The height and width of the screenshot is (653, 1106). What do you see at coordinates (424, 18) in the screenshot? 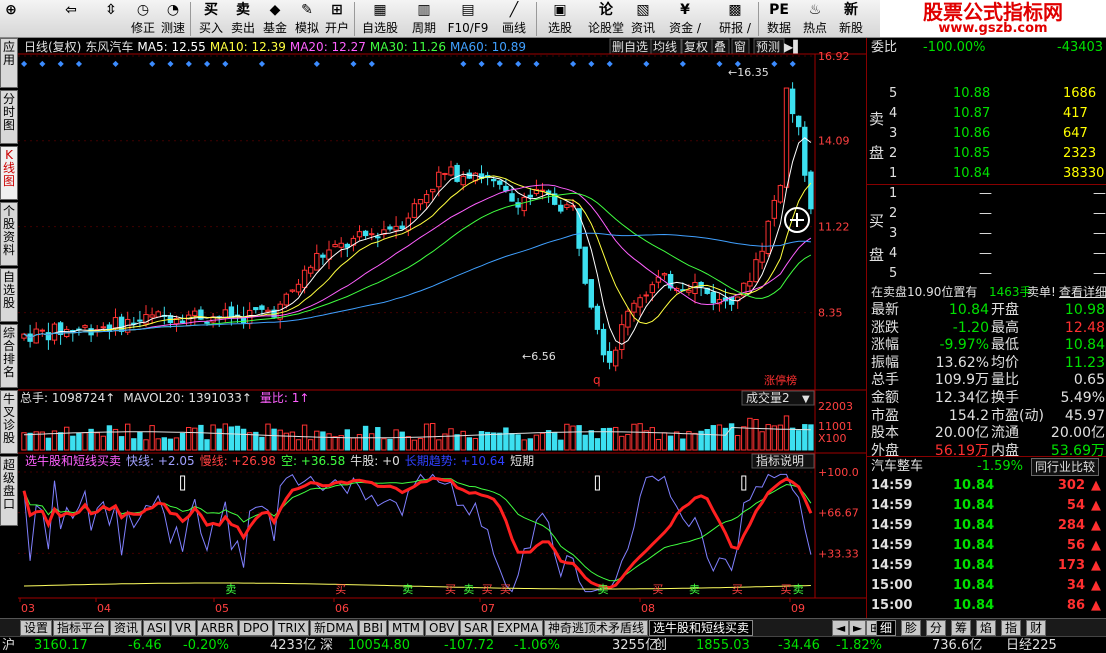
I see `toolbar-button-11: ▥ 周期` at bounding box center [424, 18].